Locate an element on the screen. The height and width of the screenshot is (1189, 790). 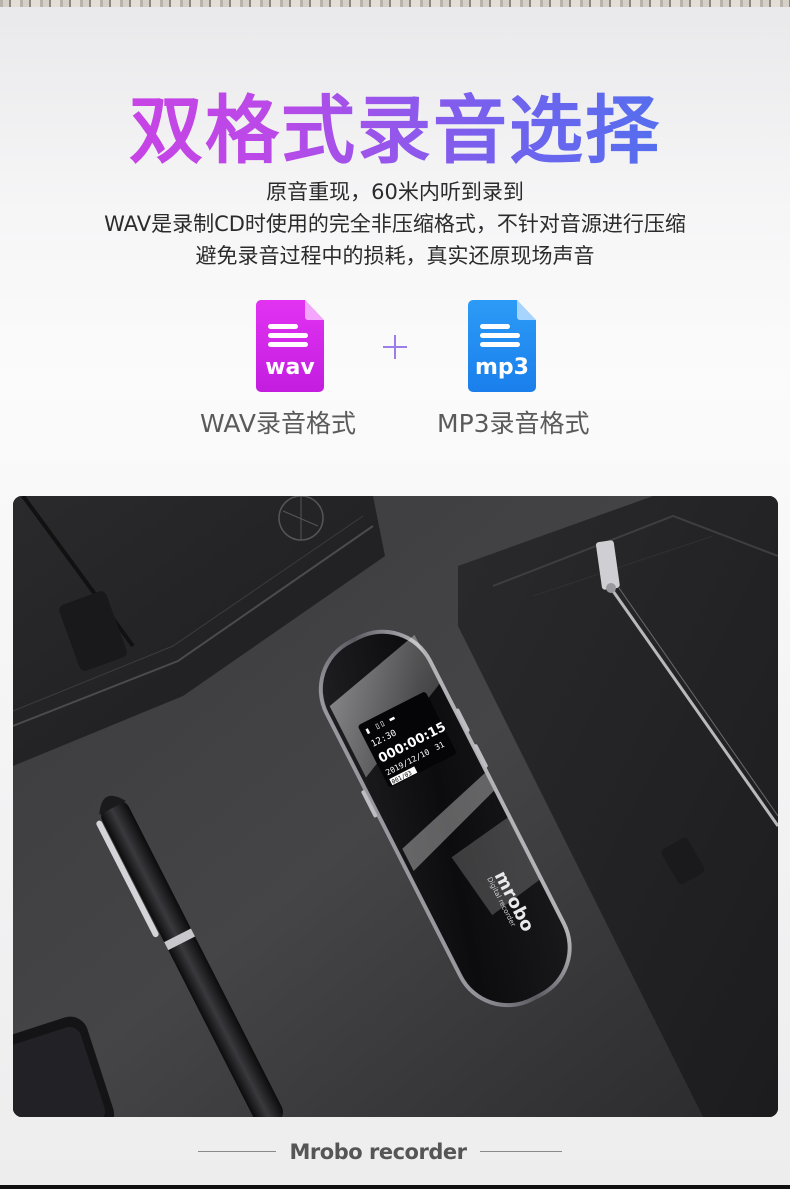
description-line: 避免录音过程中的损耗，真实还原现场声音 is located at coordinates (395, 256).